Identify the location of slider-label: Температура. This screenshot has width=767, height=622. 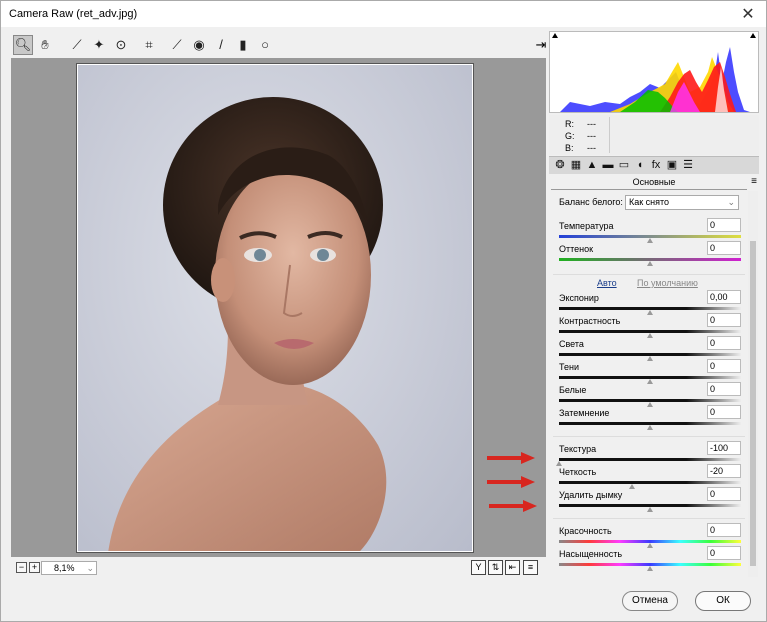
(586, 226).